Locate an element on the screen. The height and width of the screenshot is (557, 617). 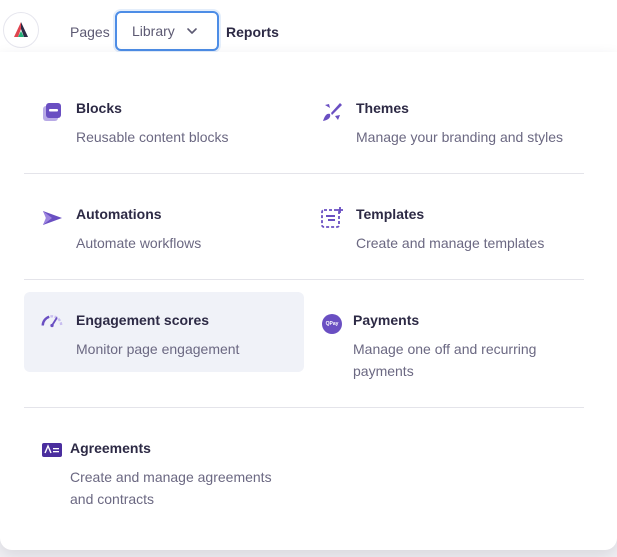
paintbrush-icon is located at coordinates (332, 112).